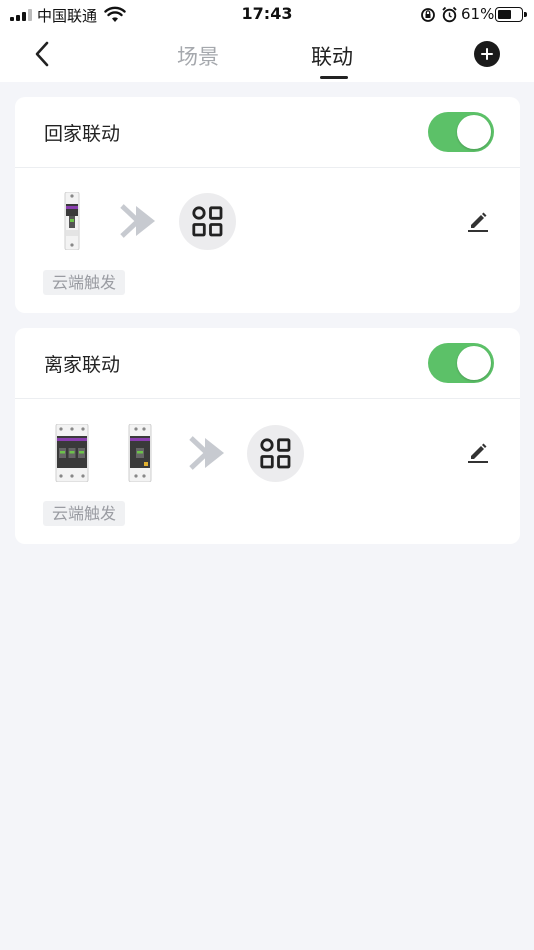 The width and height of the screenshot is (534, 950). I want to click on battery-fill, so click(504, 14).